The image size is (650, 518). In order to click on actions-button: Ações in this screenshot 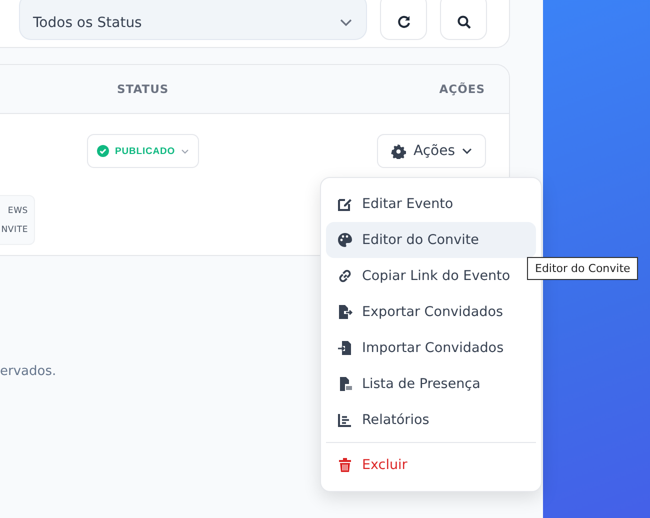, I will do `click(431, 151)`.